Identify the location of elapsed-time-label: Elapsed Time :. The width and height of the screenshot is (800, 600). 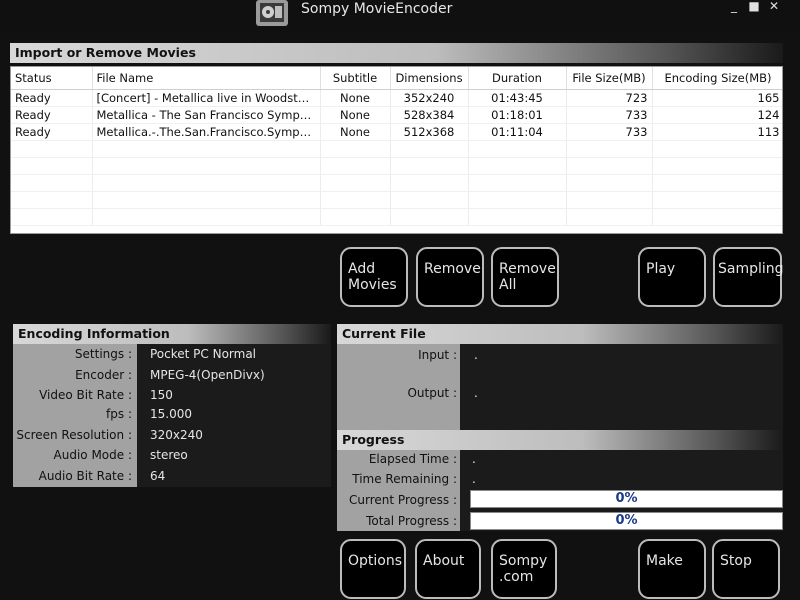
(412, 459).